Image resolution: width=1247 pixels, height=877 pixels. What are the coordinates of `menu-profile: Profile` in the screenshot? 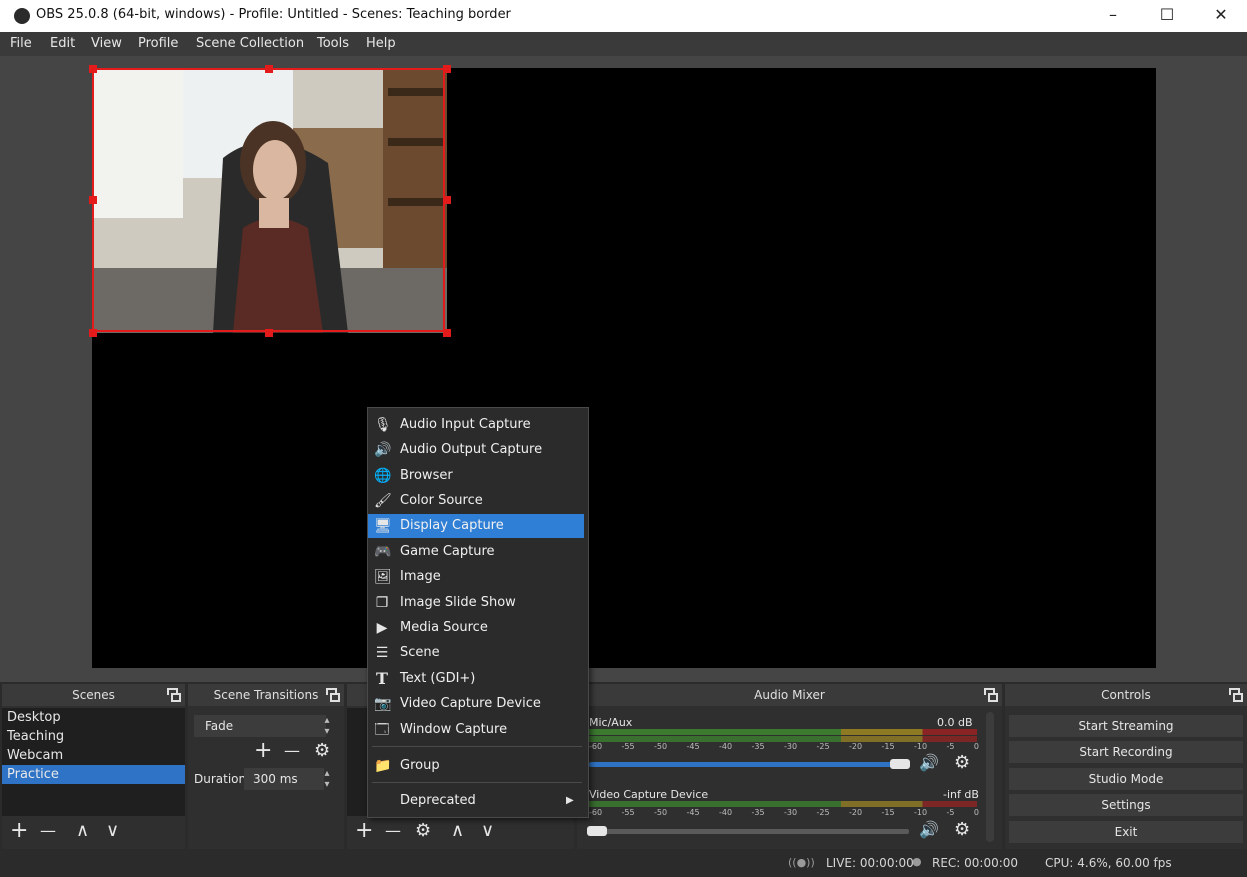 It's located at (158, 43).